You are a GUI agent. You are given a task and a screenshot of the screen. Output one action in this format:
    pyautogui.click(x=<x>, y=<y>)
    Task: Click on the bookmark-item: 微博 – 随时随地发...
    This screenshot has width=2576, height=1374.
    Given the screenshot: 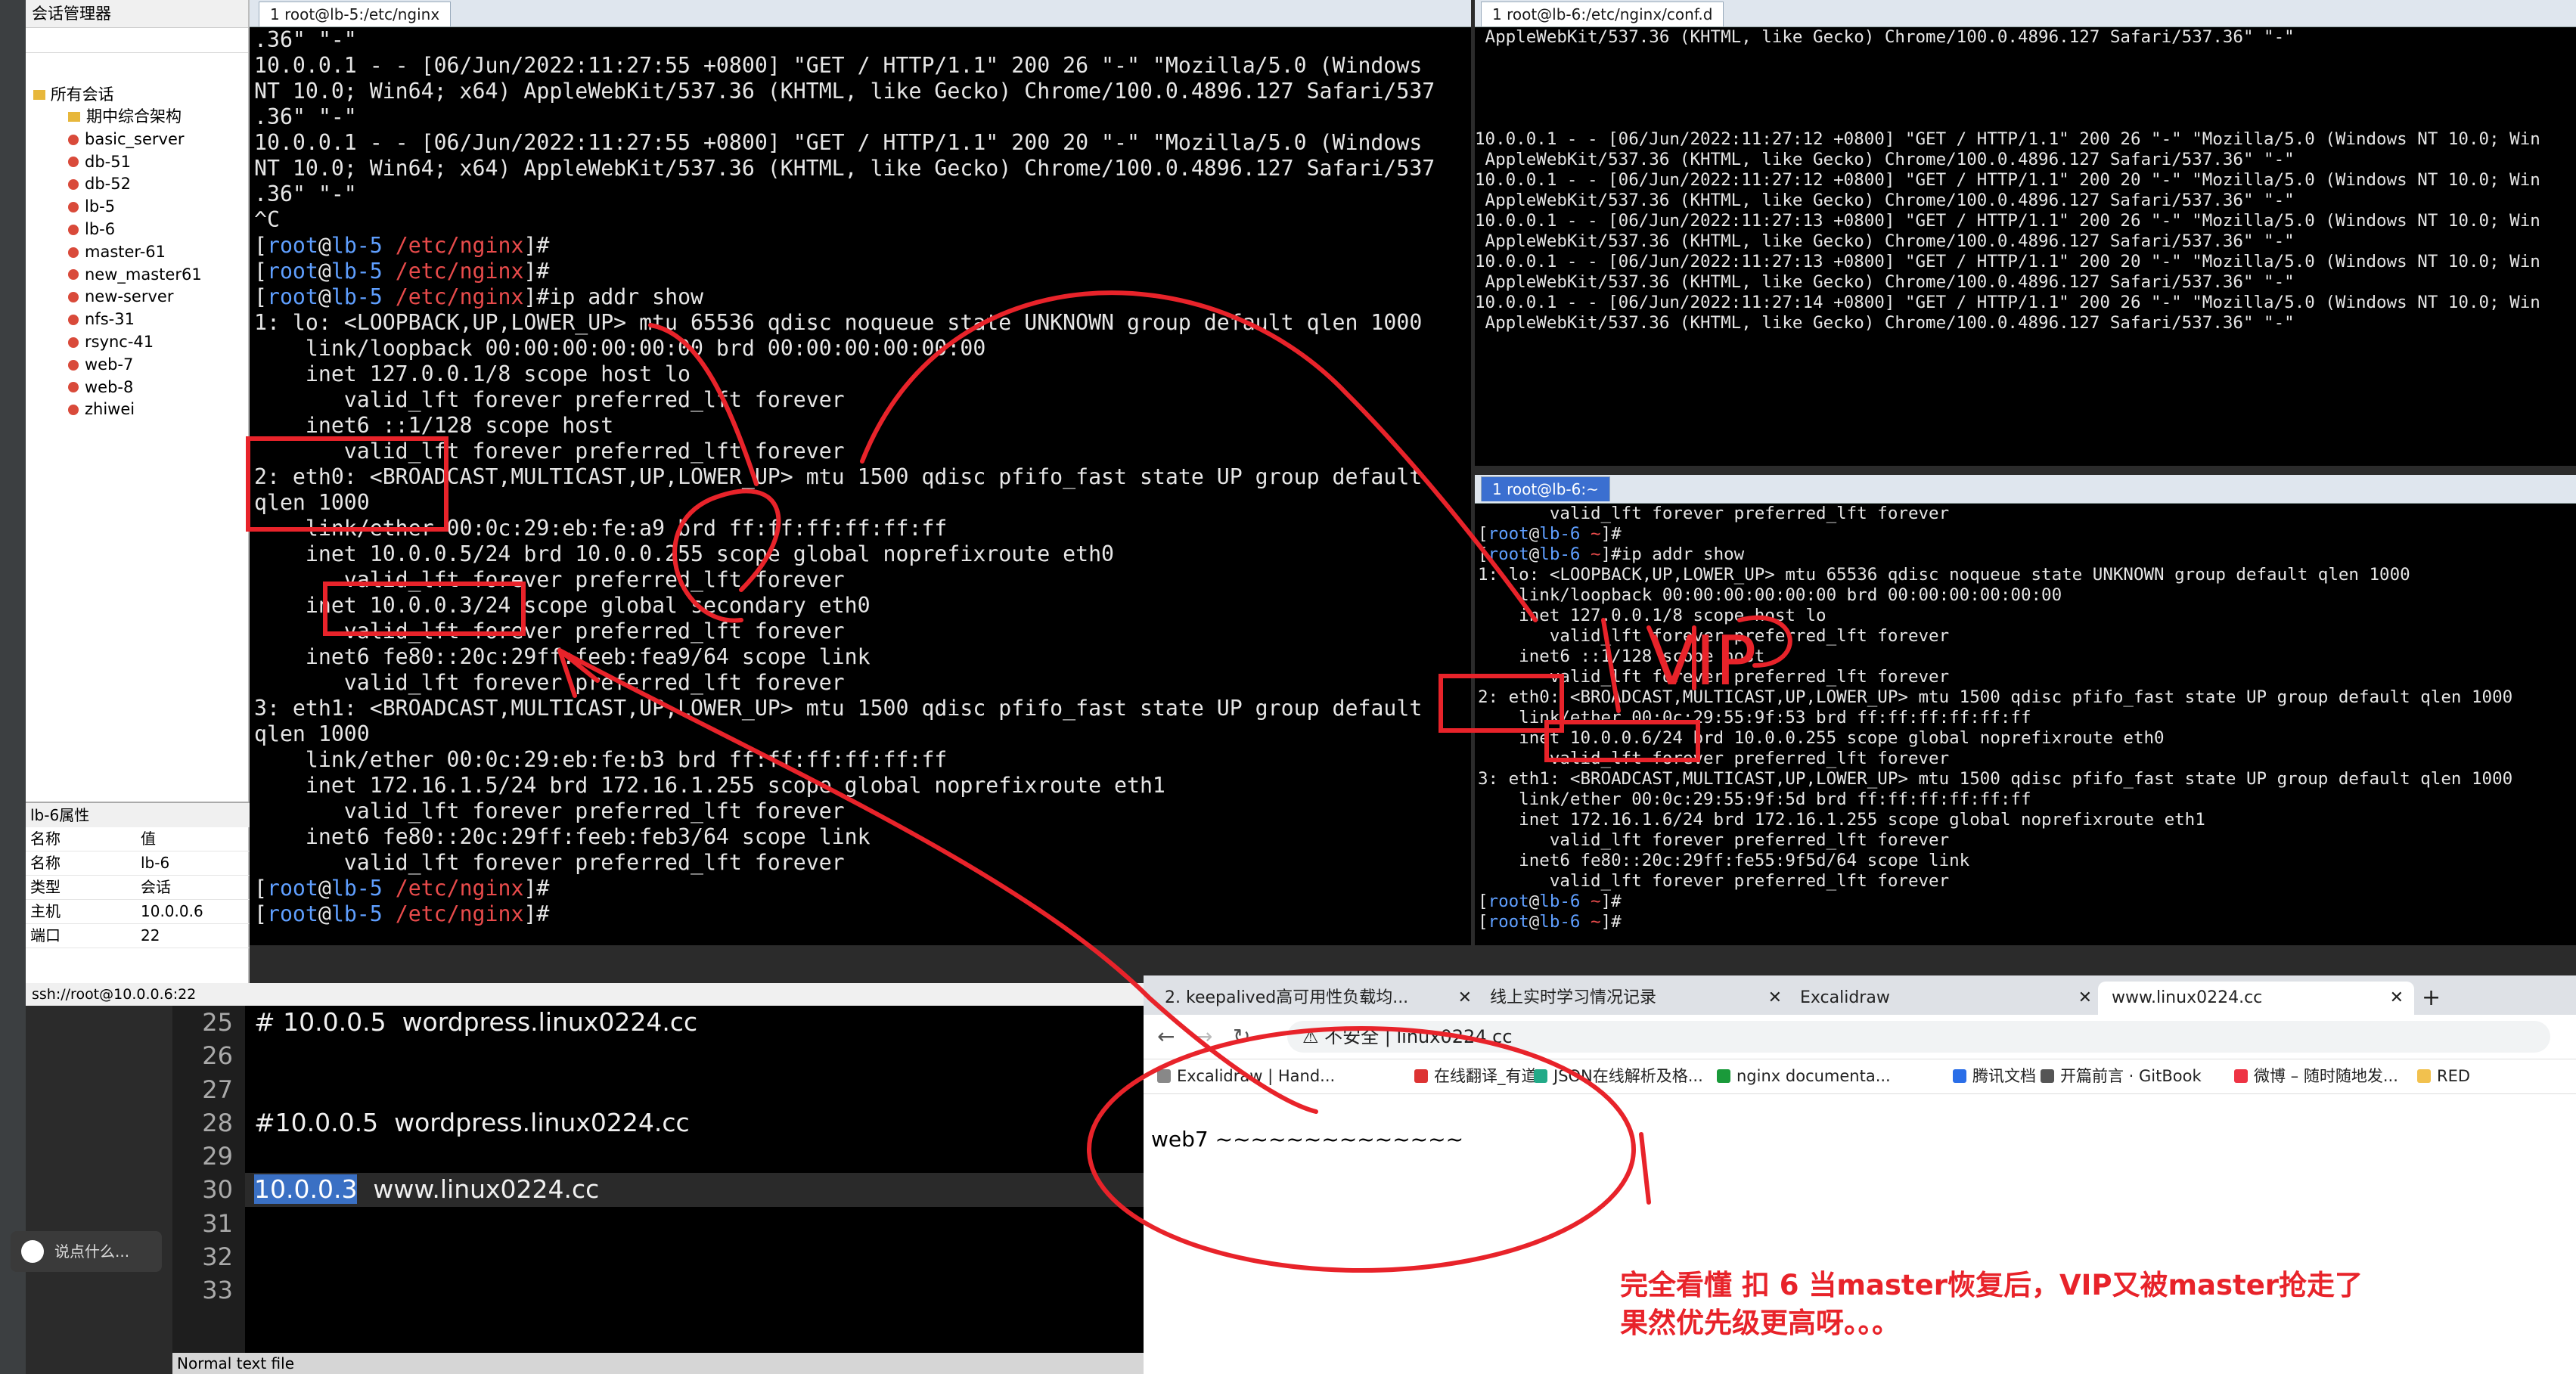 What is the action you would take?
    pyautogui.click(x=2316, y=1076)
    